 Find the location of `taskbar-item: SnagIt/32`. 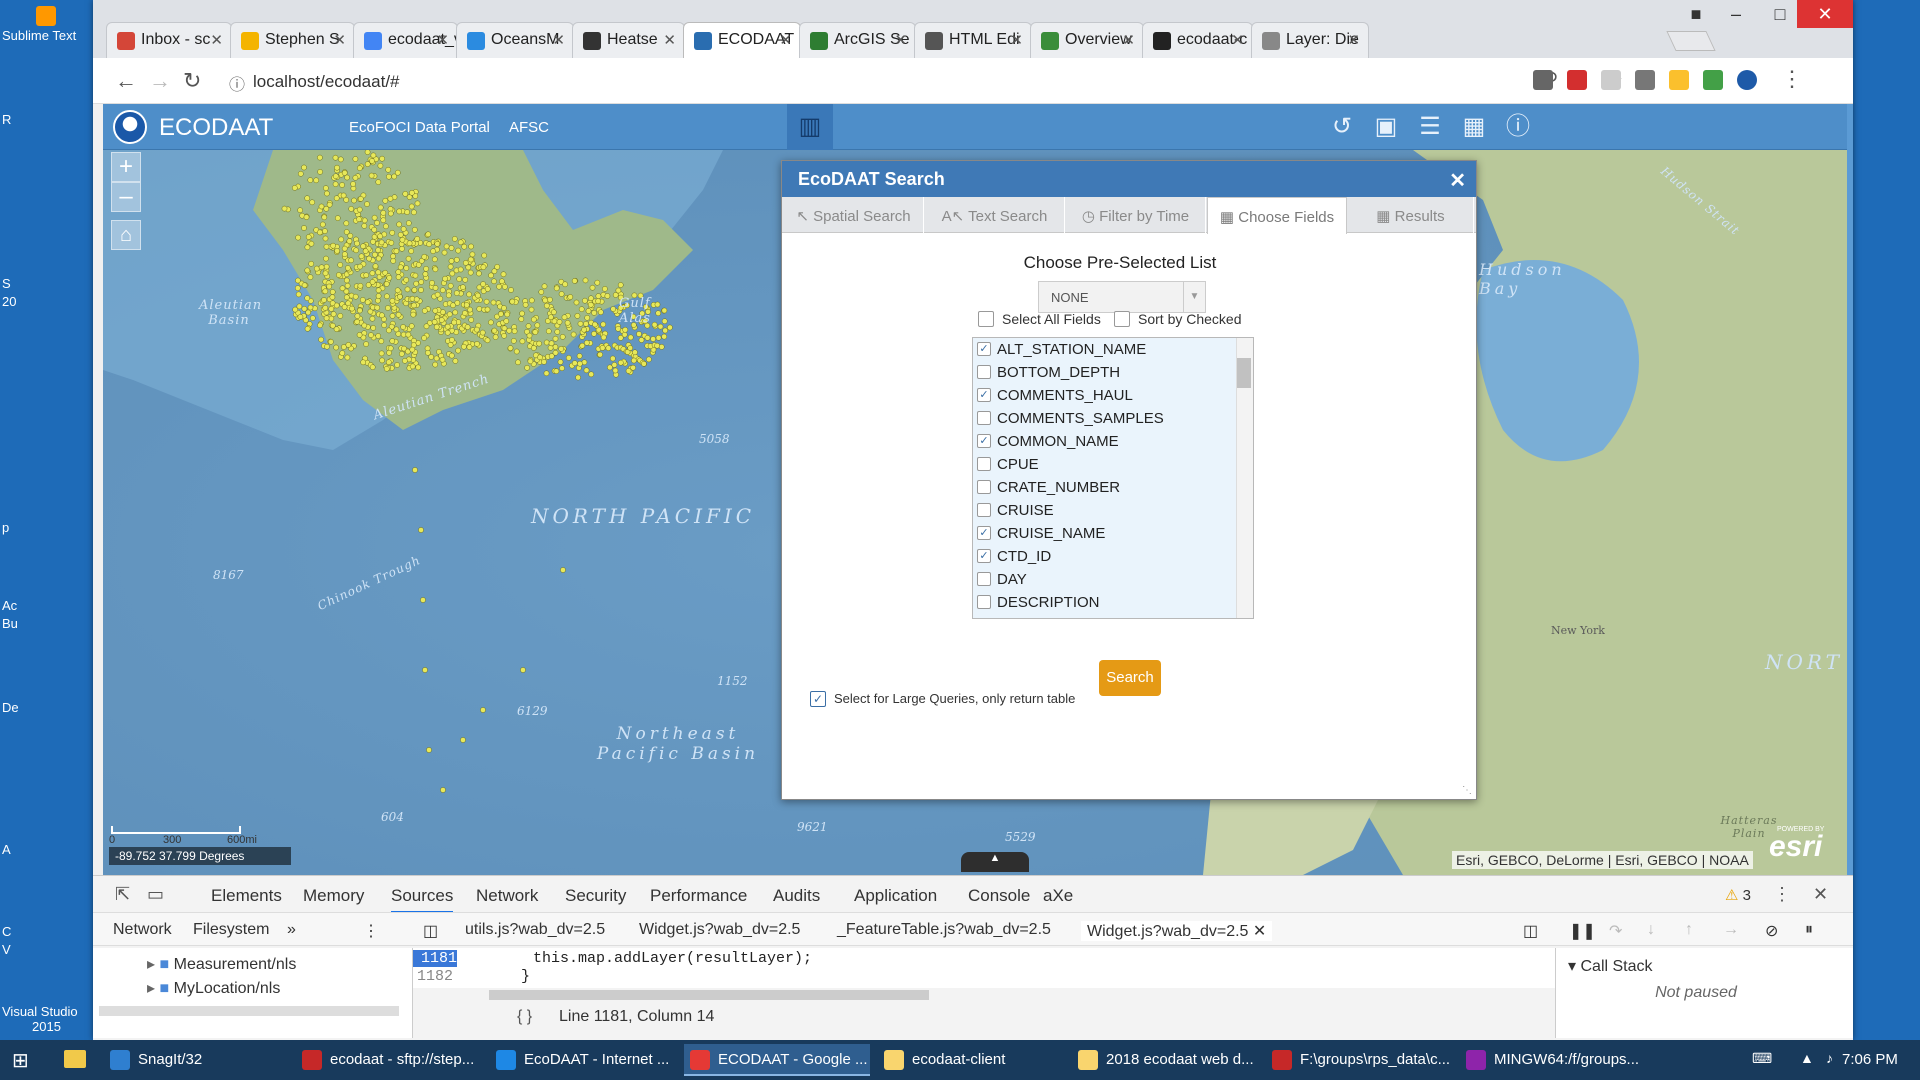

taskbar-item: SnagIt/32 is located at coordinates (197, 1060).